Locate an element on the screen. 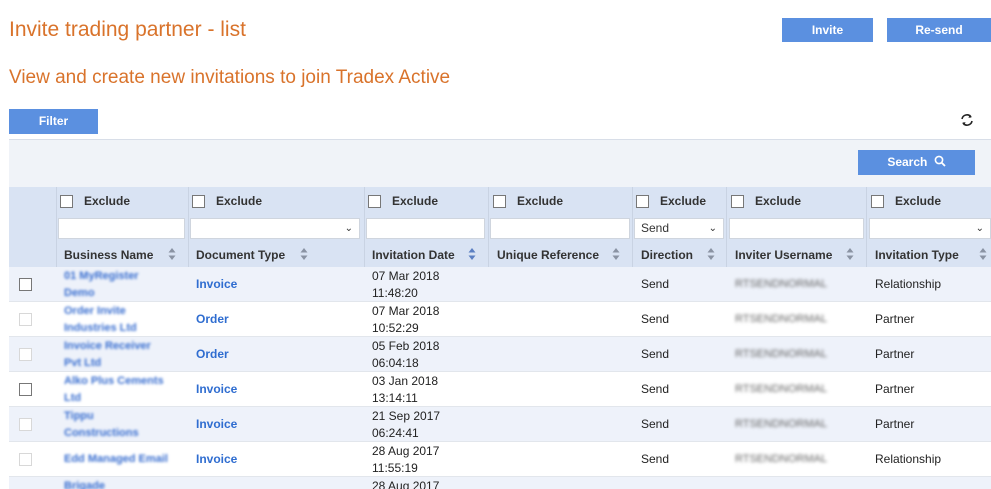  search-button: Search is located at coordinates (916, 162).